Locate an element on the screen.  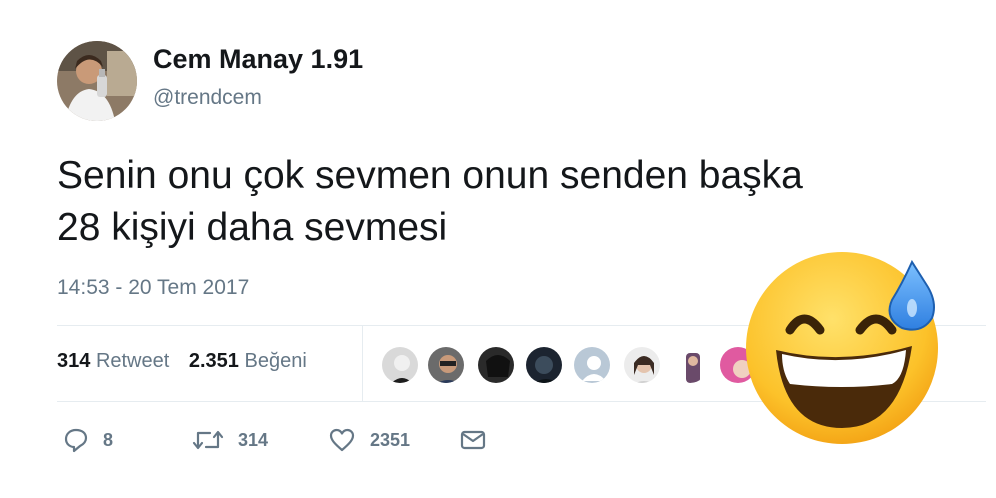
direct-message-button is located at coordinates (473, 440).